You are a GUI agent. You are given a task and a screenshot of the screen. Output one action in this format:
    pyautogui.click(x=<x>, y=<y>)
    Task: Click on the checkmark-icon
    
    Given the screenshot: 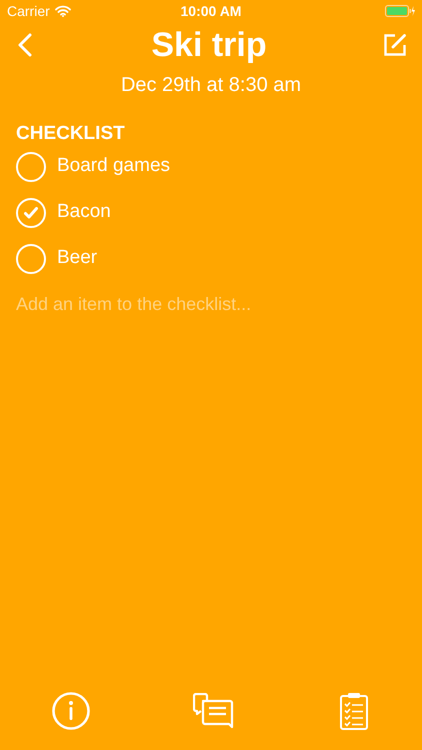 What is the action you would take?
    pyautogui.click(x=31, y=212)
    